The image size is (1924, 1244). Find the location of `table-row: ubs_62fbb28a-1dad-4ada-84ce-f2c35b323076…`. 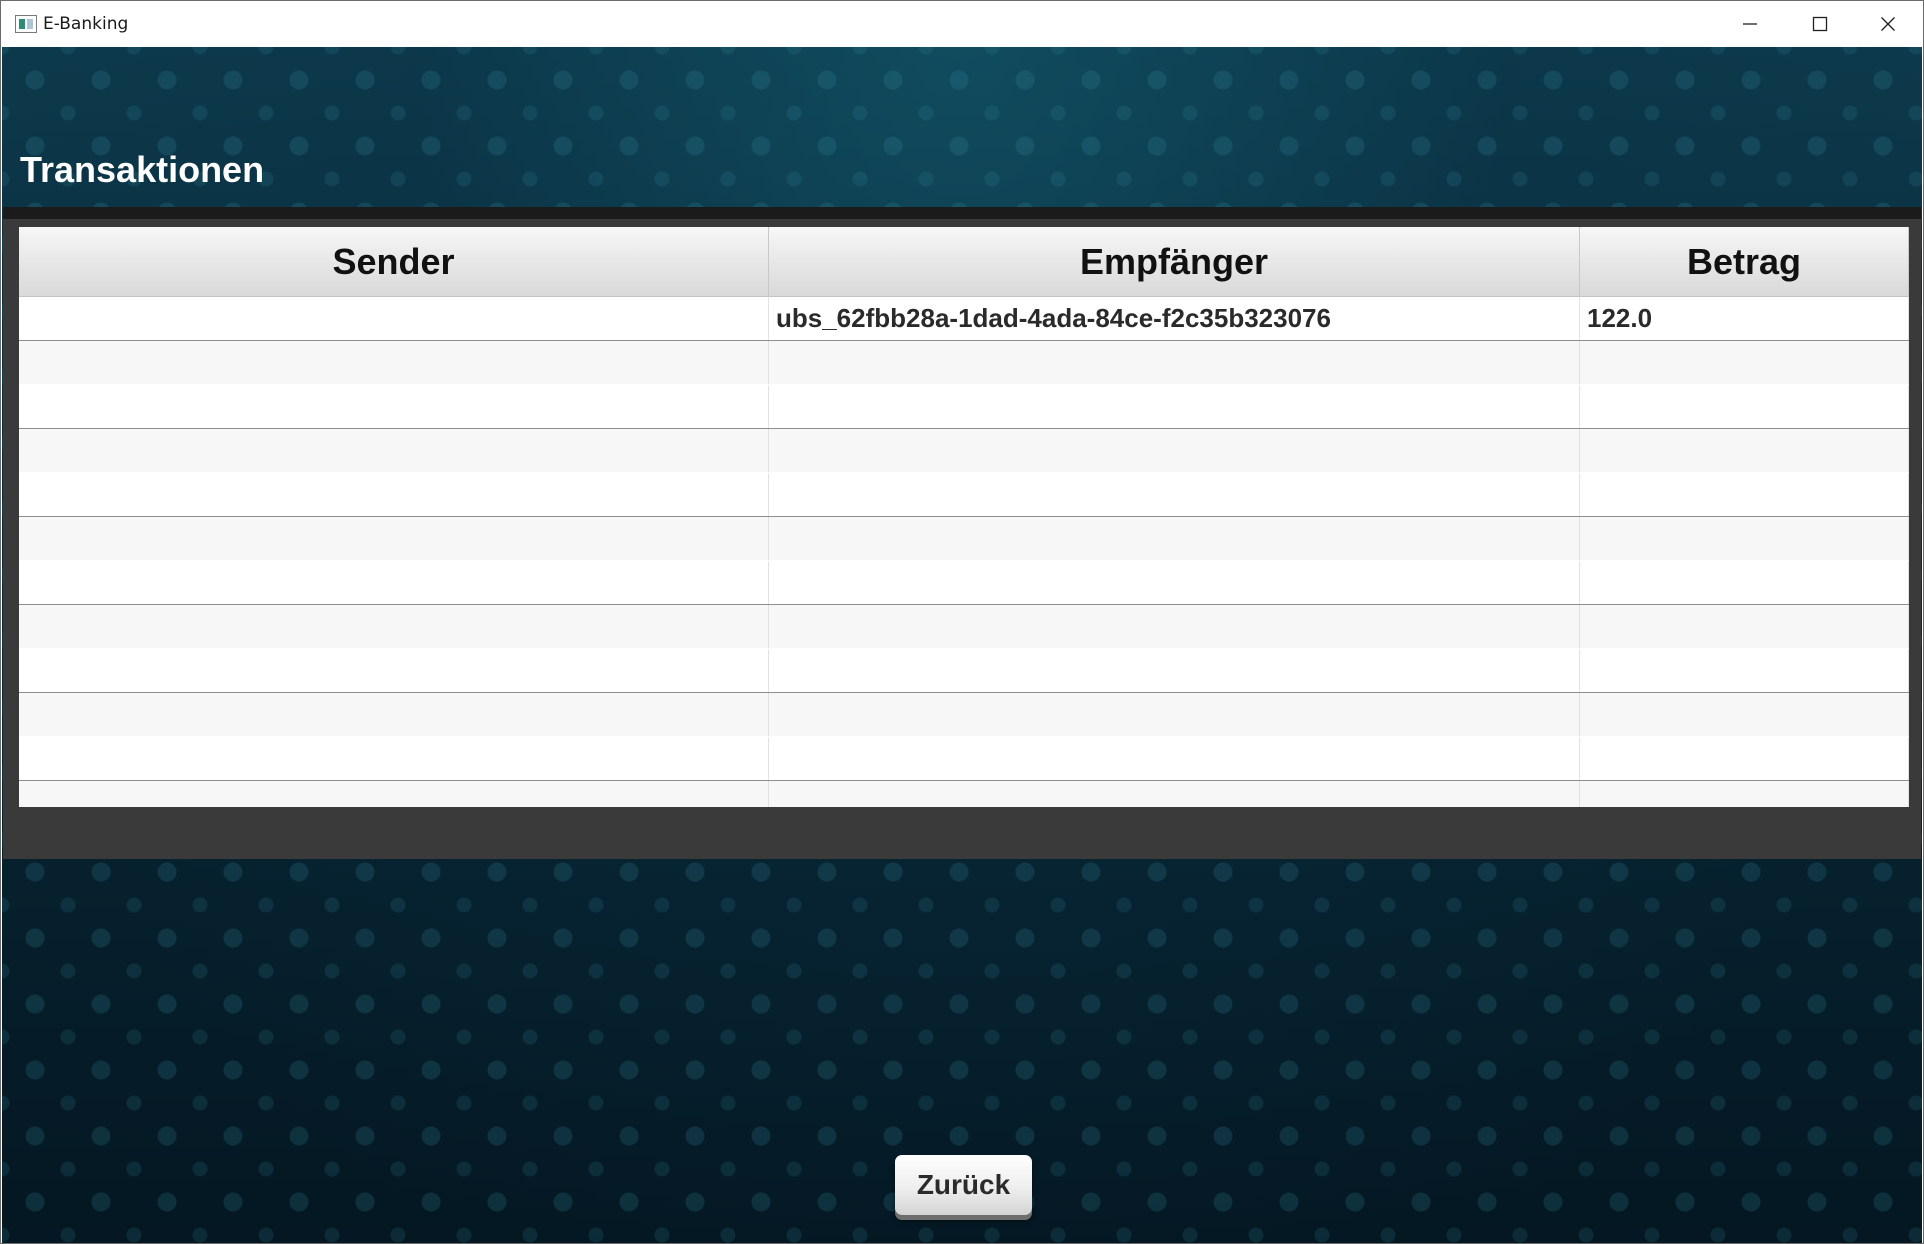

table-row: ubs_62fbb28a-1dad-4ada-84ce-f2c35b323076… is located at coordinates (964, 319).